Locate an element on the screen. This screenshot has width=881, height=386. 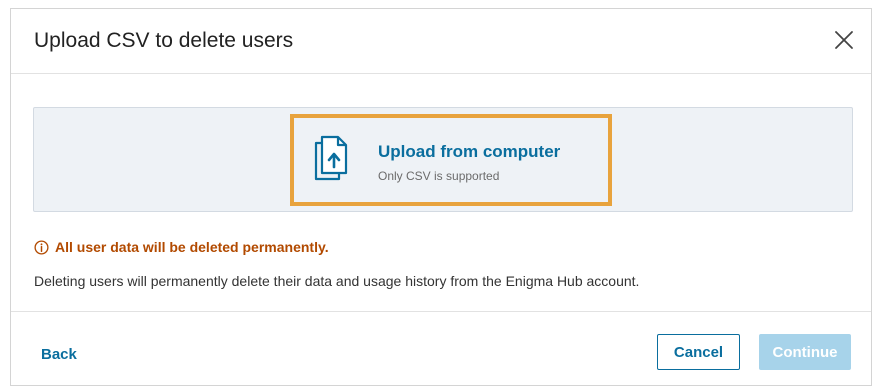
close-icon is located at coordinates (844, 40).